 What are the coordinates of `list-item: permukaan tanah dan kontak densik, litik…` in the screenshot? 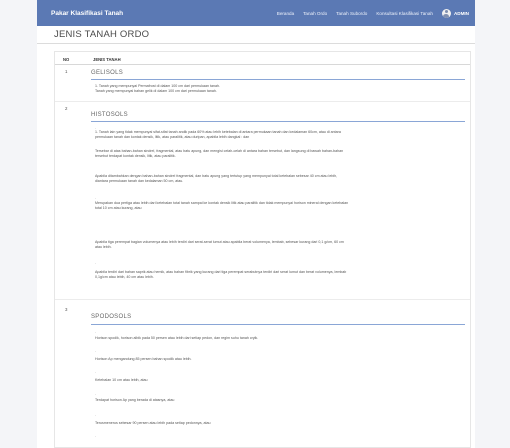 It's located at (172, 137).